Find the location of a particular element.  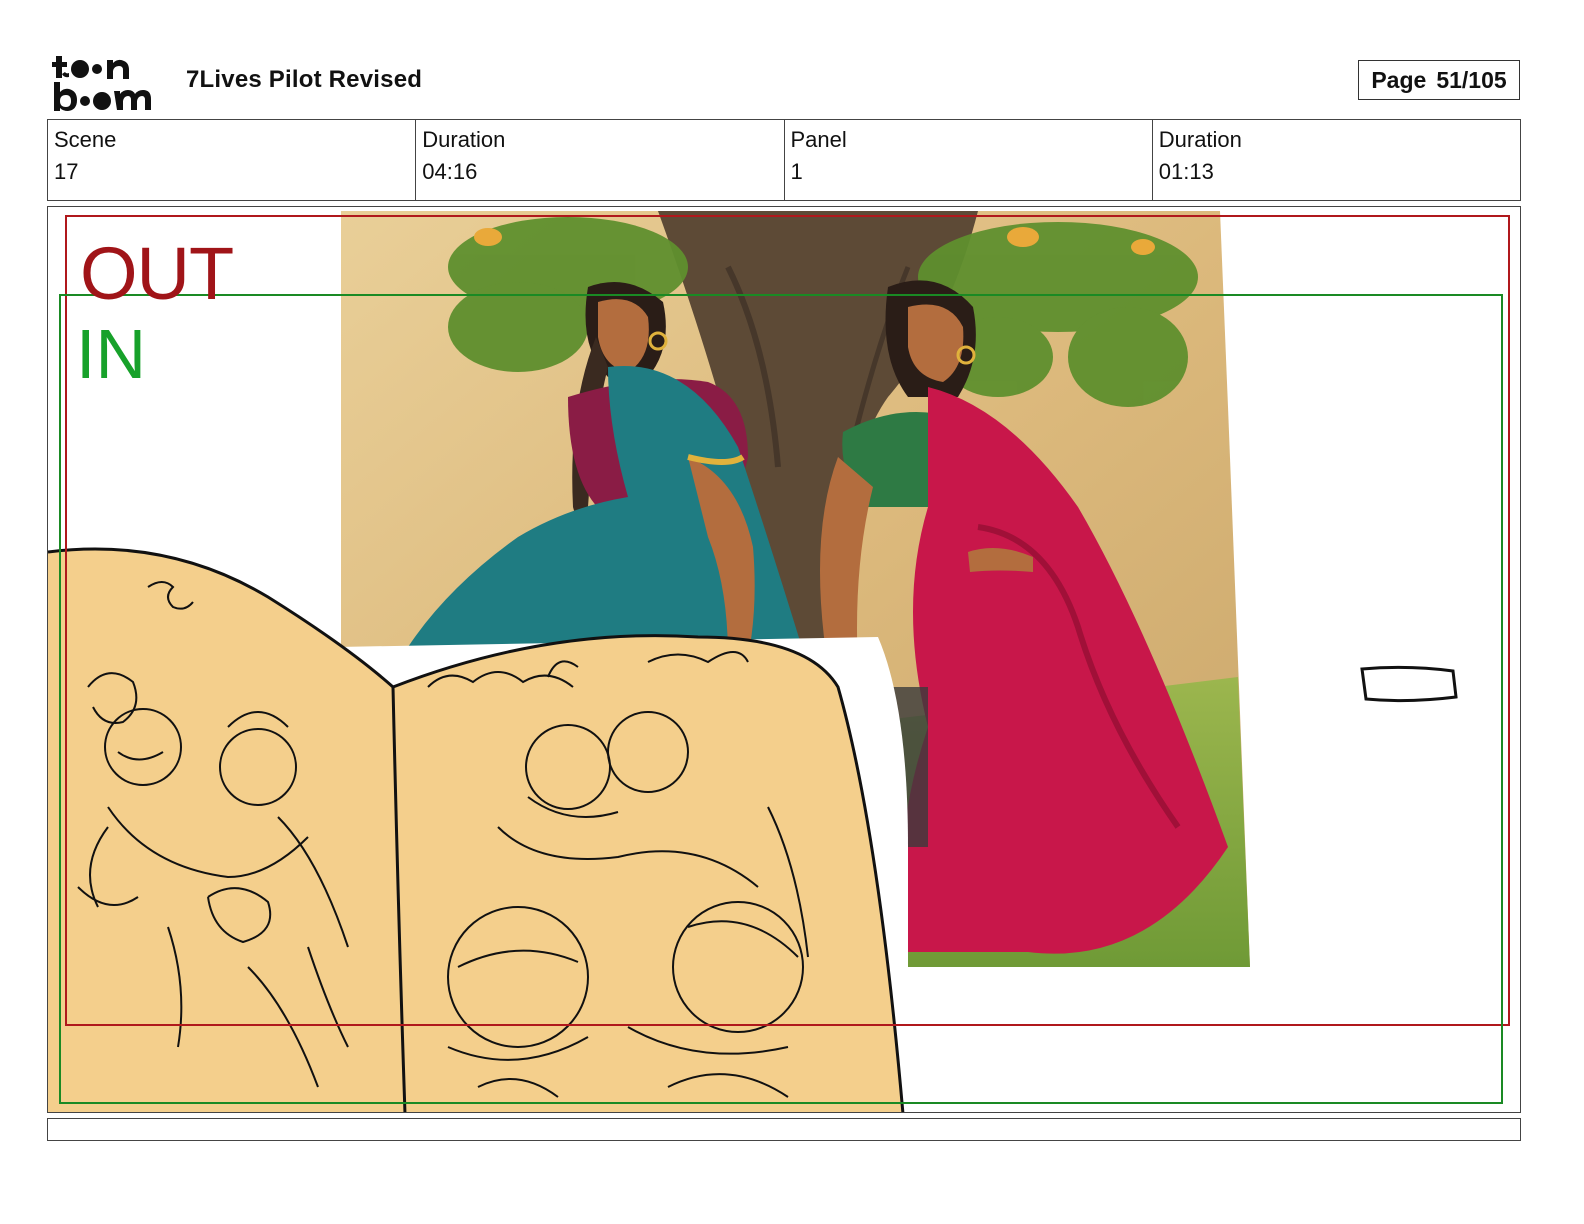

page-number: 51/105 is located at coordinates (1471, 79).